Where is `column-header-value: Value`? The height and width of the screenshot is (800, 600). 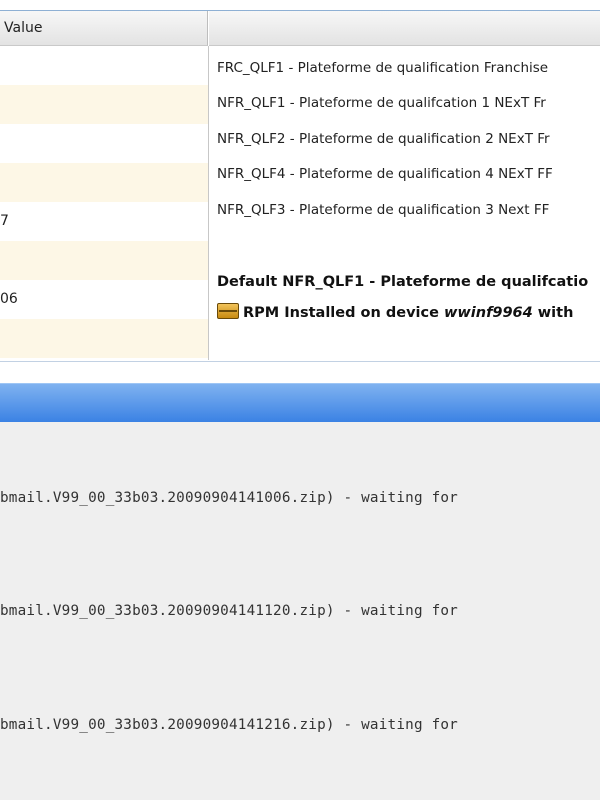 column-header-value: Value is located at coordinates (104, 28).